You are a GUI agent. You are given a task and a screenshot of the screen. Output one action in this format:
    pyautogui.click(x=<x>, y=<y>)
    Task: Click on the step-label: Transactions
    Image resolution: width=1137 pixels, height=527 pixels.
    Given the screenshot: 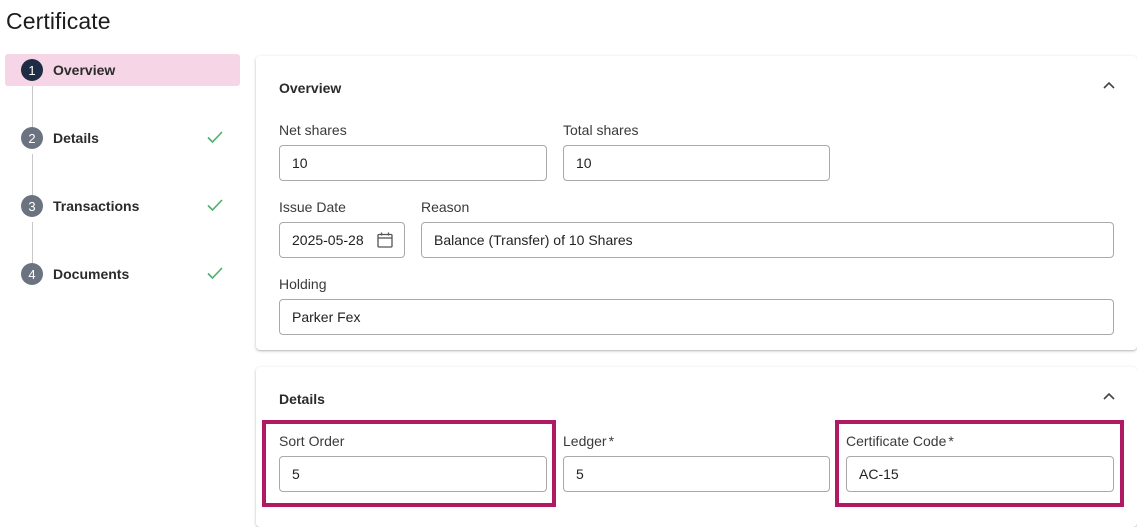 What is the action you would take?
    pyautogui.click(x=96, y=206)
    